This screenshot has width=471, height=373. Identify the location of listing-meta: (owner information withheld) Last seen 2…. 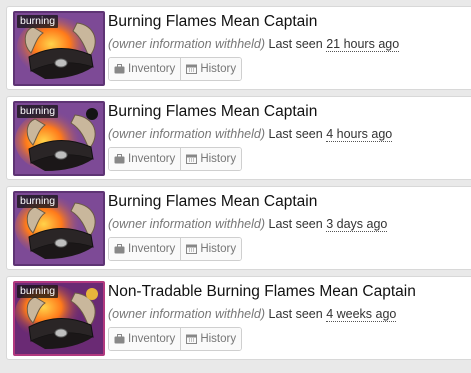
(254, 44).